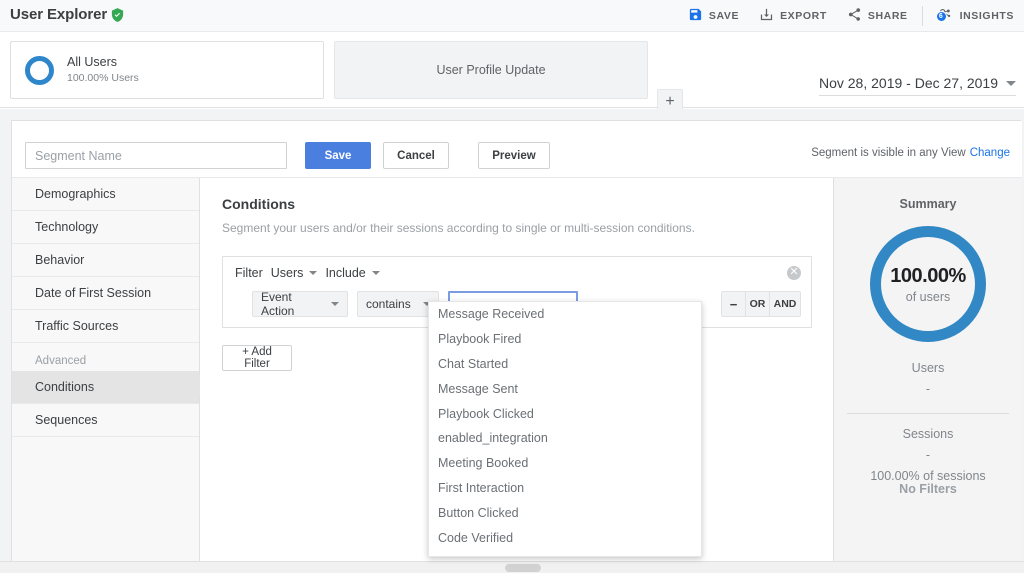 The image size is (1024, 573). Describe the element at coordinates (39, 70) in the screenshot. I see `segment-donut-icon` at that location.